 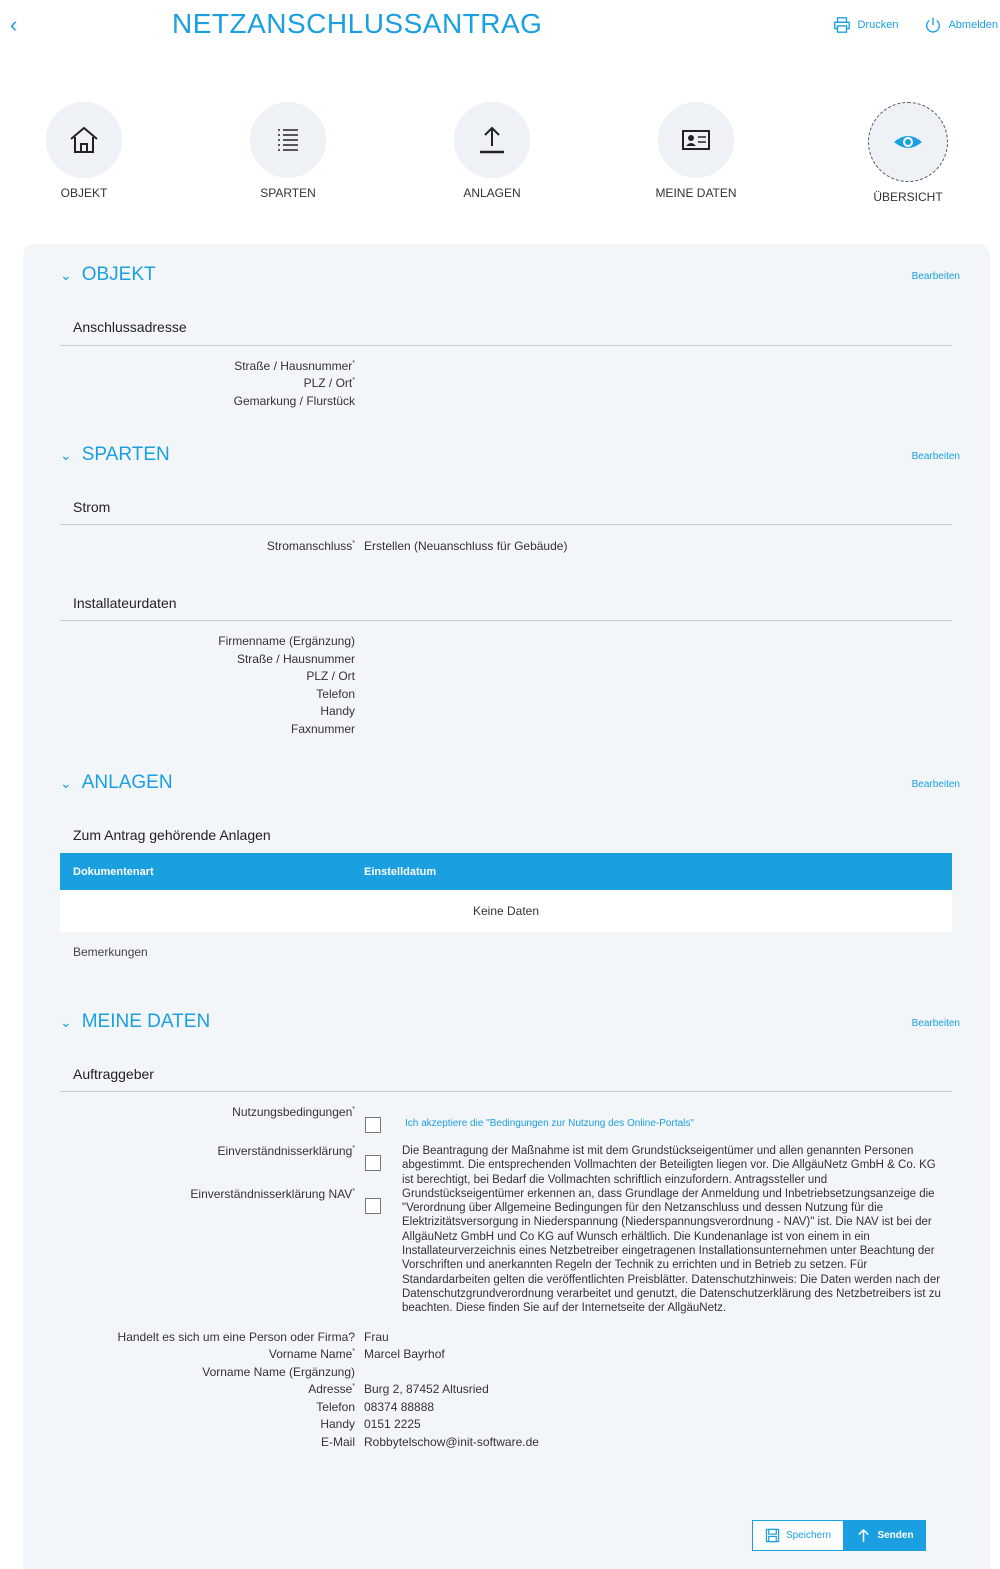 I want to click on section-title: MEINE DATEN, so click(x=146, y=1021).